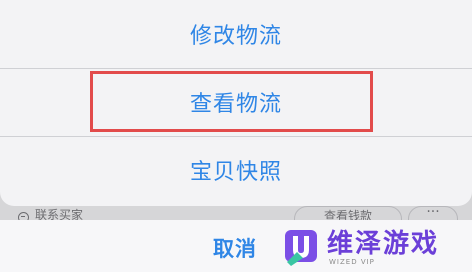  Describe the element at coordinates (236, 213) in the screenshot. I see `background-action-bar: 联系买家 查看钱款 ···` at that location.